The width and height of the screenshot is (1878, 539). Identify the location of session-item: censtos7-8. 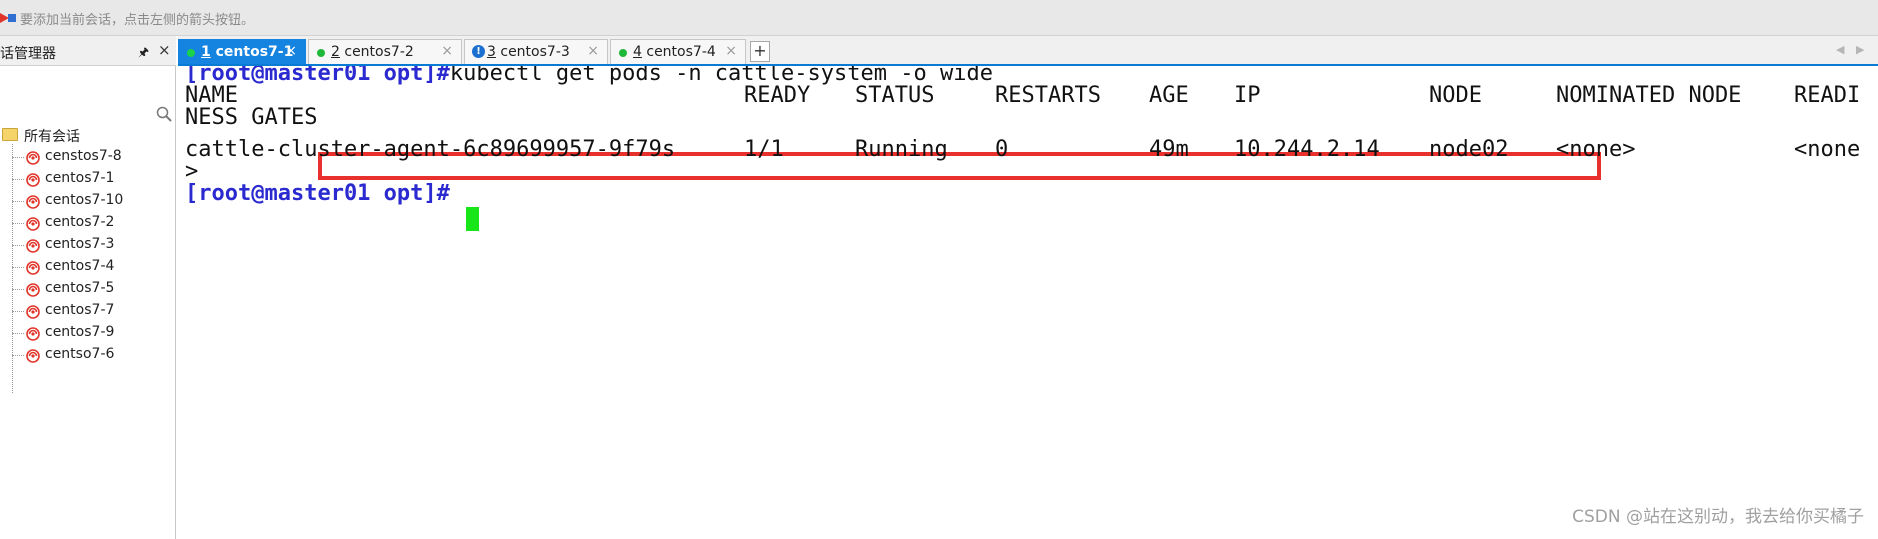
(92, 157).